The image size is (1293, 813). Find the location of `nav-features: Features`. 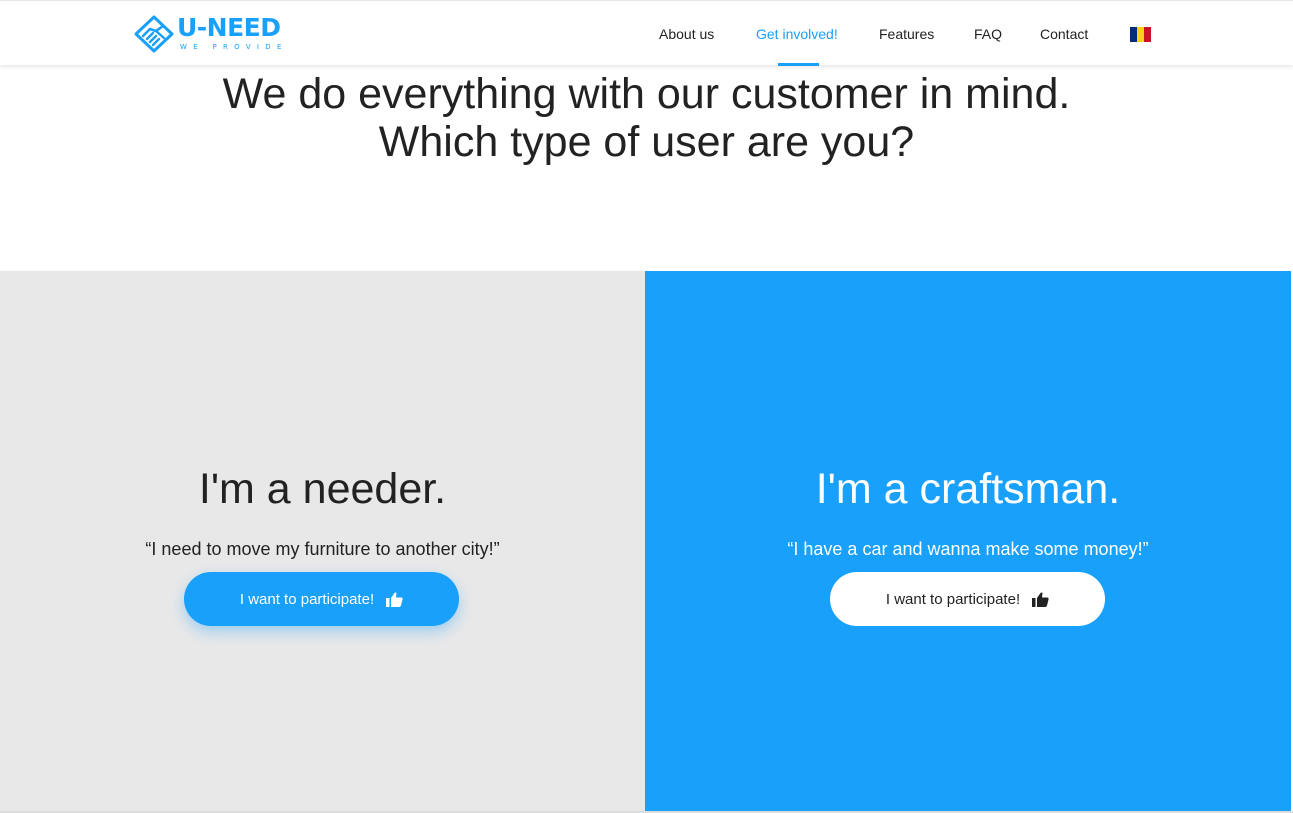

nav-features: Features is located at coordinates (906, 34).